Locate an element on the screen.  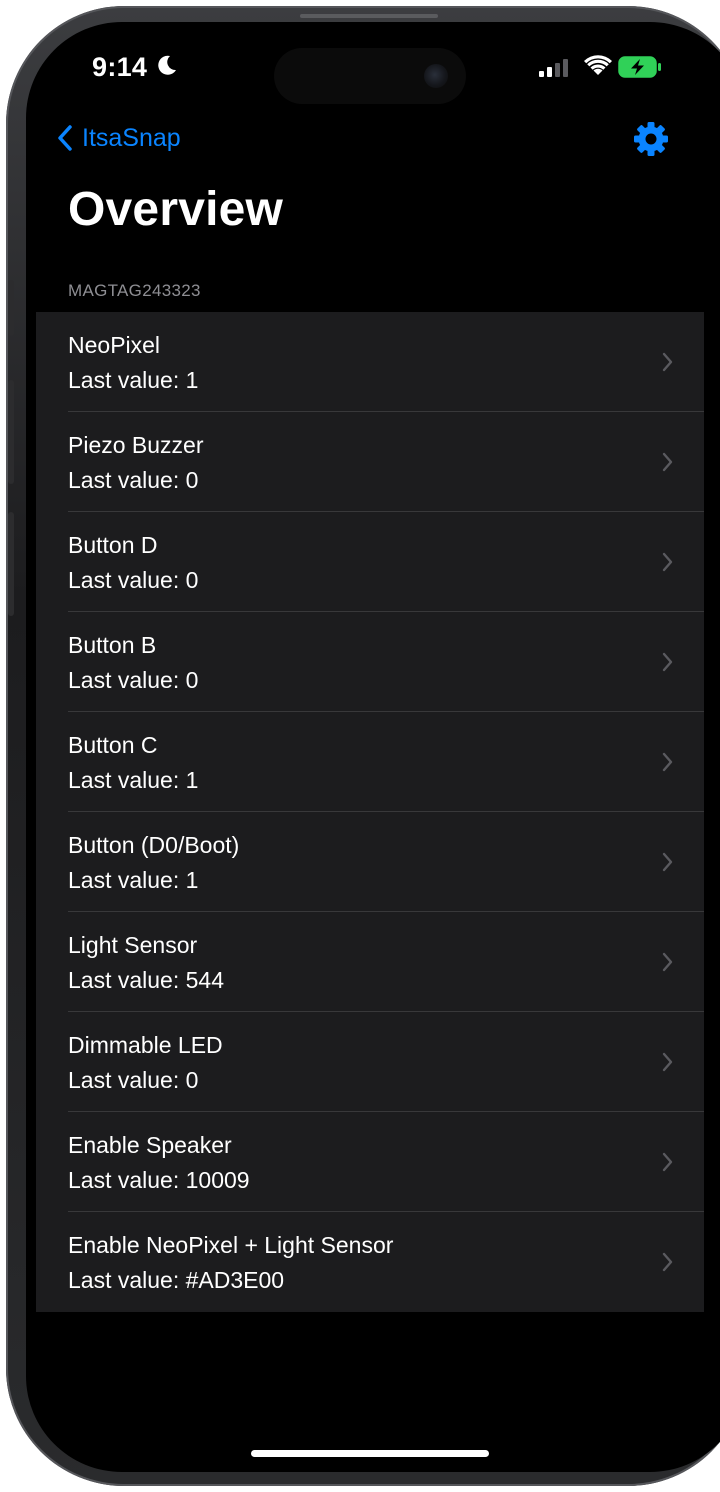
list-item: Piezo Buzzer Last value: 0 is located at coordinates (370, 462).